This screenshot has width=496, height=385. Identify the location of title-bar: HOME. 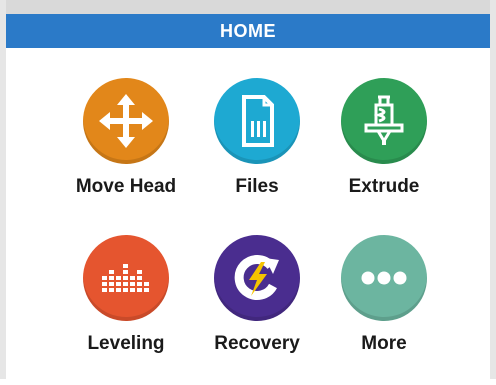
(248, 31).